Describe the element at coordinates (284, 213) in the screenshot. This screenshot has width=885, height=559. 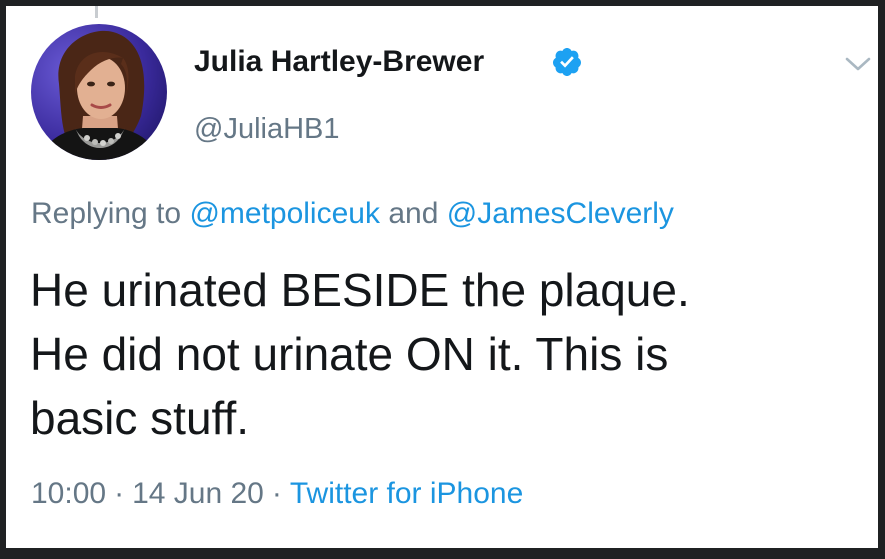
I see `mention-metpoliceuk: @metpoliceuk` at that location.